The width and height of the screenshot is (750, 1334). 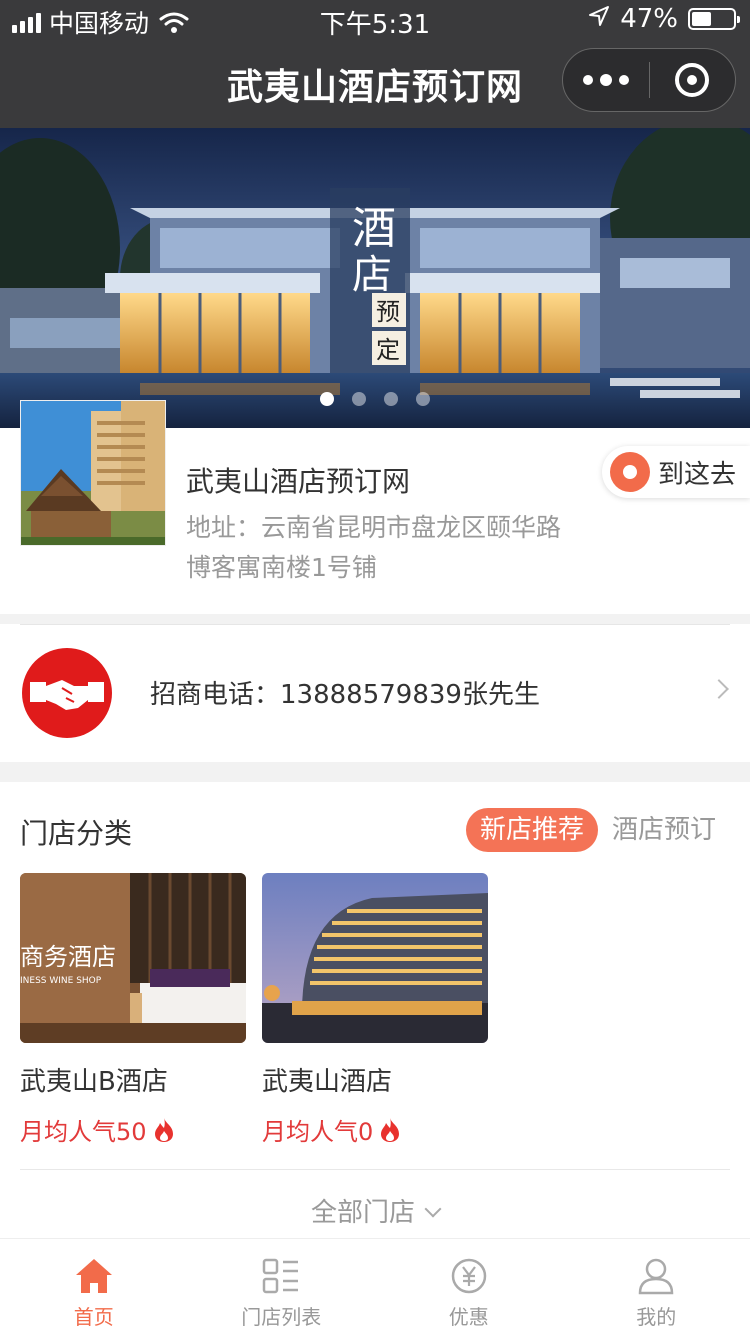 What do you see at coordinates (133, 958) in the screenshot?
I see `store-image: 商务酒店 INESS WINE SHOP` at bounding box center [133, 958].